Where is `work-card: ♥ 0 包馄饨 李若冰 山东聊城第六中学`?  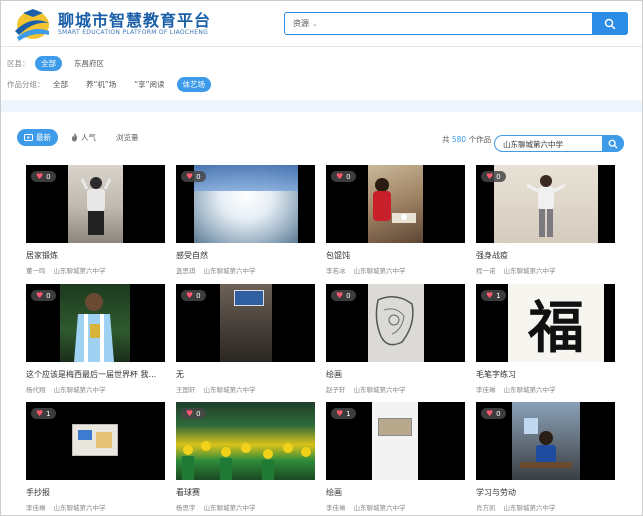 work-card: ♥ 0 包馄饨 李若冰 山东聊城第六中学 is located at coordinates (395, 220).